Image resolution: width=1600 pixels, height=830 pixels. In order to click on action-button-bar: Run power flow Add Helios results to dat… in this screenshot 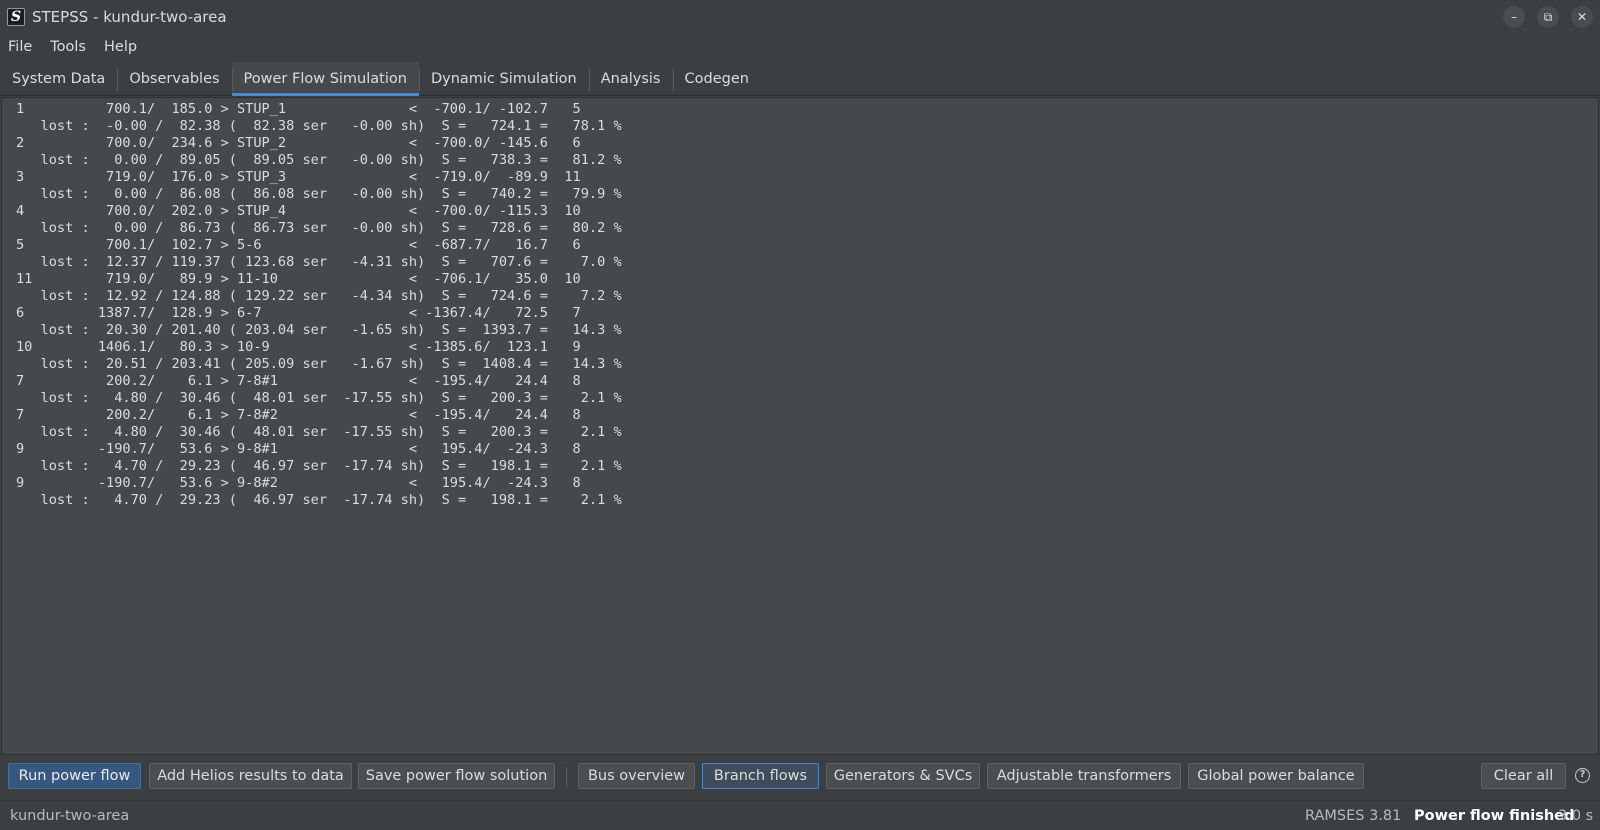, I will do `click(800, 777)`.